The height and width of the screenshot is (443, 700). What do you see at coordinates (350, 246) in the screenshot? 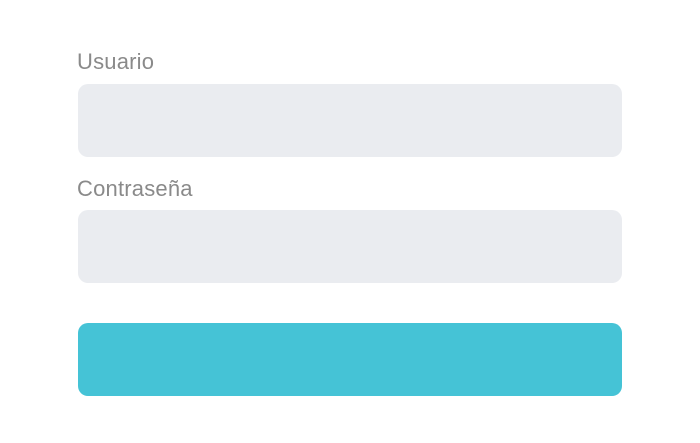
I see `password-input` at bounding box center [350, 246].